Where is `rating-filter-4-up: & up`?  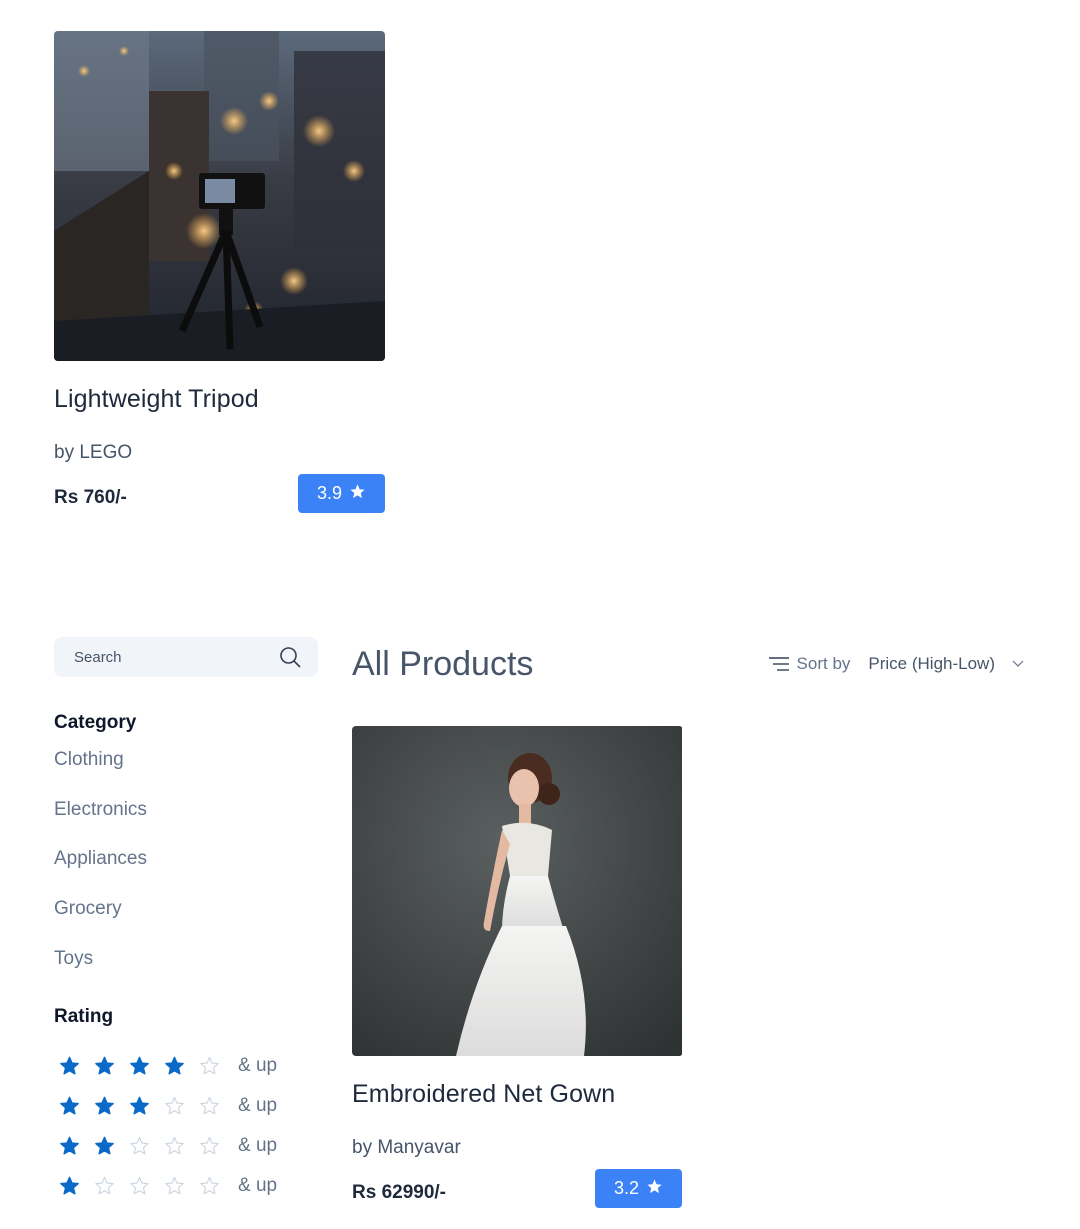
rating-filter-4-up: & up is located at coordinates (186, 1066).